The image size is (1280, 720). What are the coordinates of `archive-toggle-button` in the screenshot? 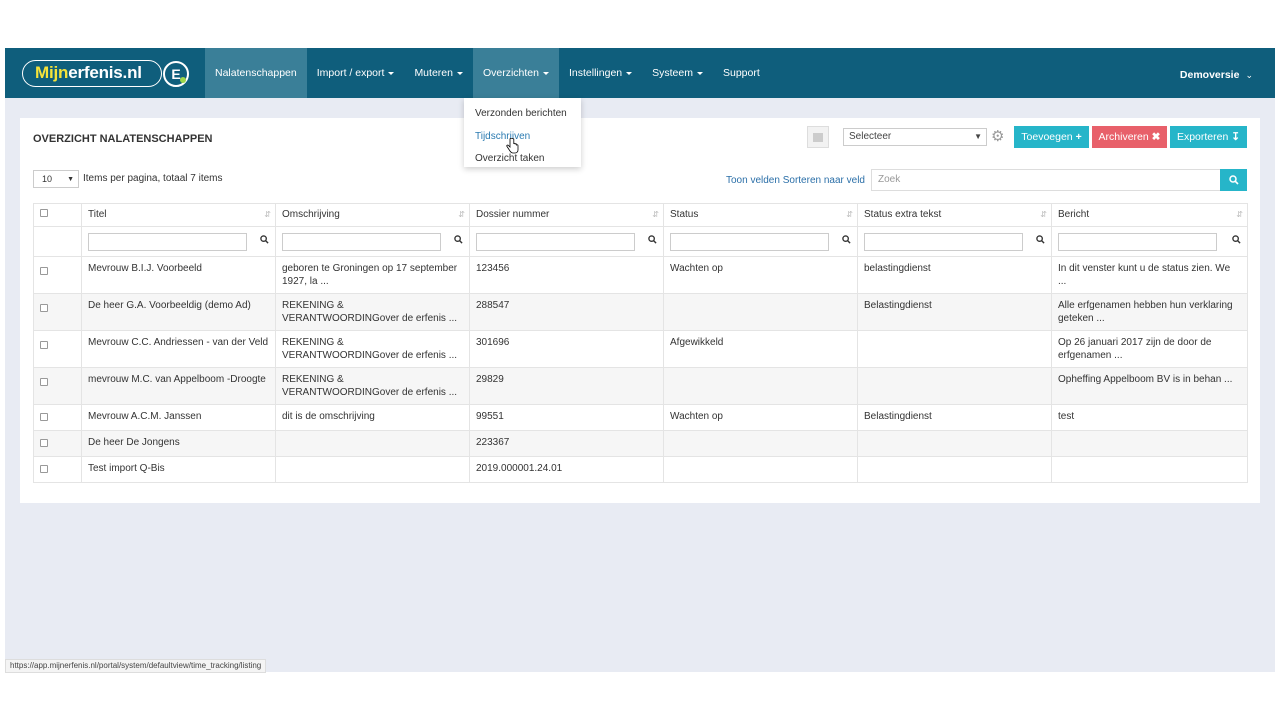 It's located at (818, 137).